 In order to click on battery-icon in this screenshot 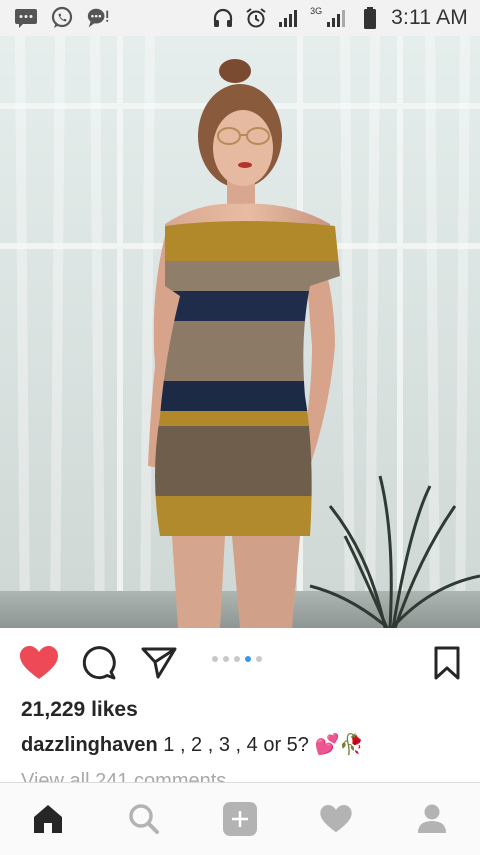, I will do `click(370, 18)`.